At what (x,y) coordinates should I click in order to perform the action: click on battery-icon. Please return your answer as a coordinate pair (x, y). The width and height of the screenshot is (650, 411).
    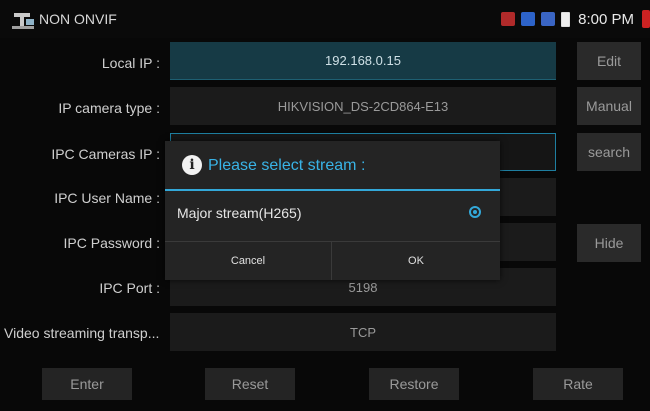
    Looking at the image, I should click on (566, 19).